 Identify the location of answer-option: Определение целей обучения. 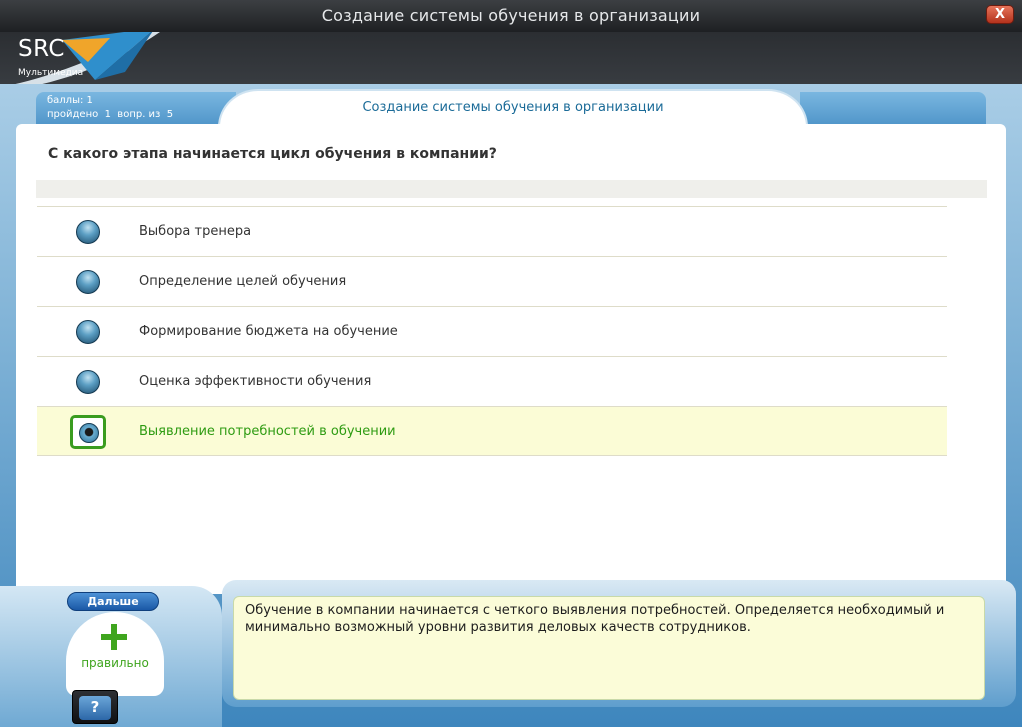
(492, 281).